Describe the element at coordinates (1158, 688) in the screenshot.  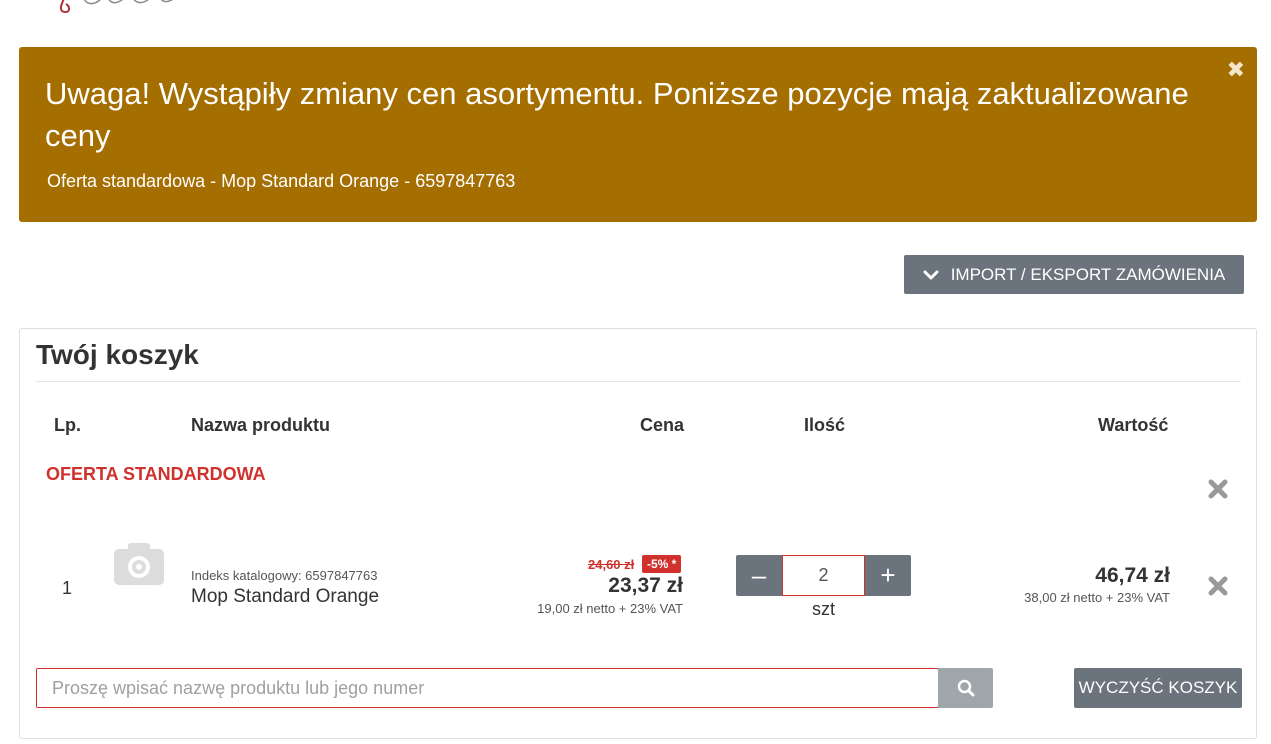
I see `clear-cart-button: WYCZYŚĆ KOSZYK` at that location.